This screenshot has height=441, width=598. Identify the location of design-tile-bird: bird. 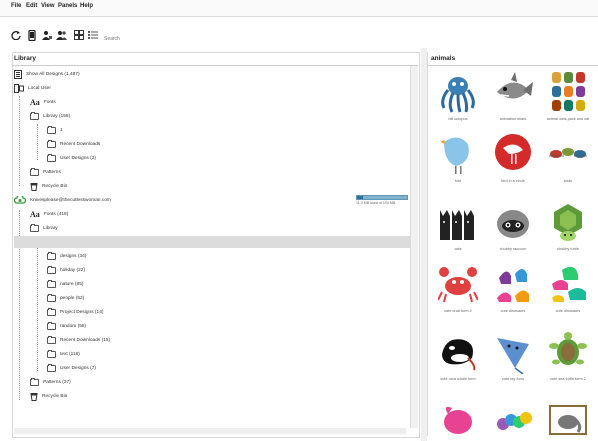
(458, 163).